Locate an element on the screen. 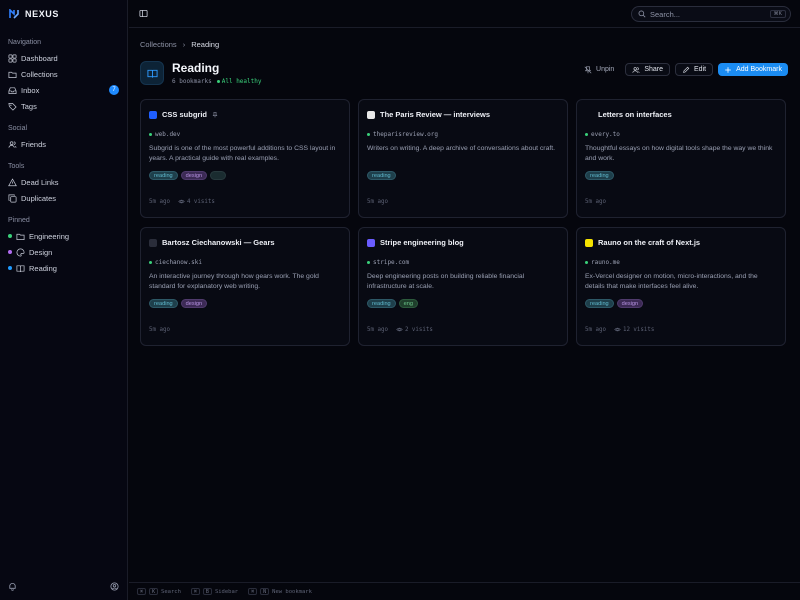  share-button: Share is located at coordinates (648, 69).